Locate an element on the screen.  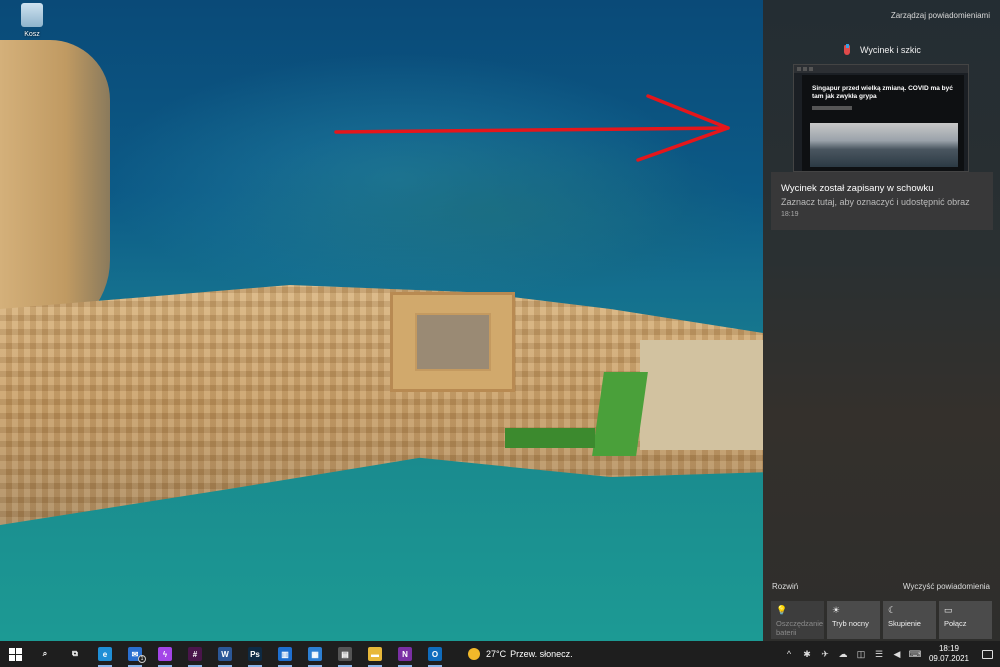
clock-date: 09.07.2021 is located at coordinates (949, 658).